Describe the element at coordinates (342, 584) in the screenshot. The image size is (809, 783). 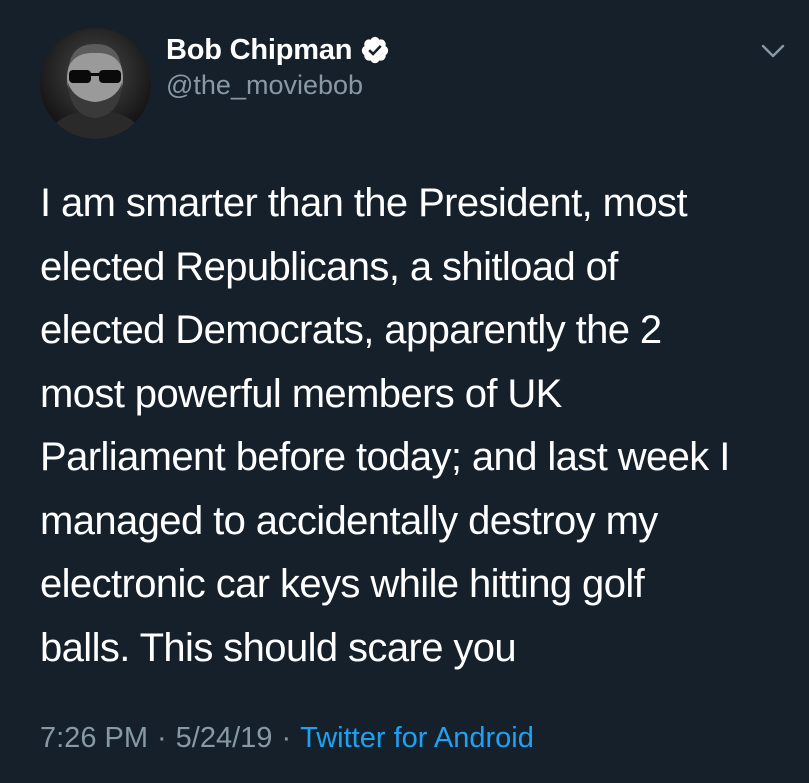
I see `tweet-text-line: electronic car keys while hitting golf` at that location.